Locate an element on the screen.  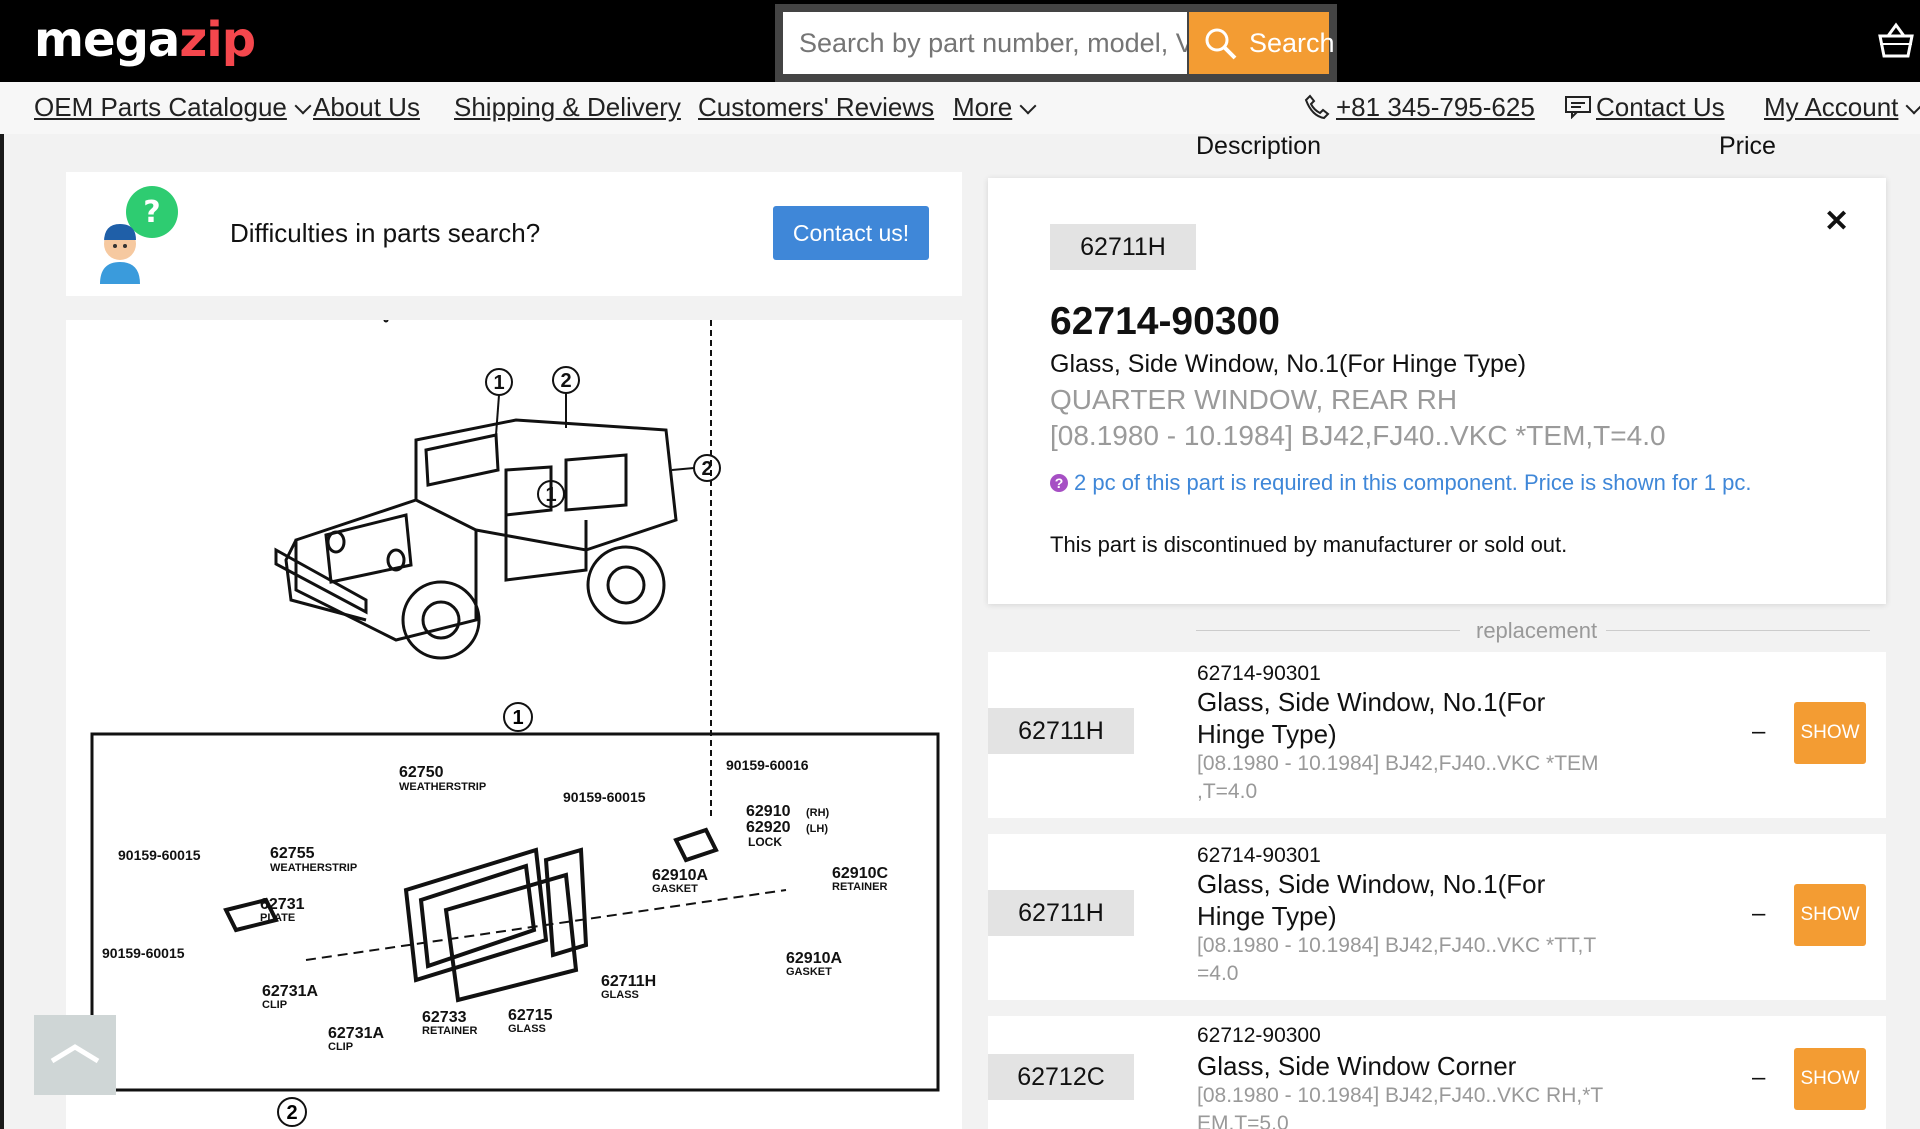
label-90159-60016: 90159-60016 is located at coordinates (767, 765).